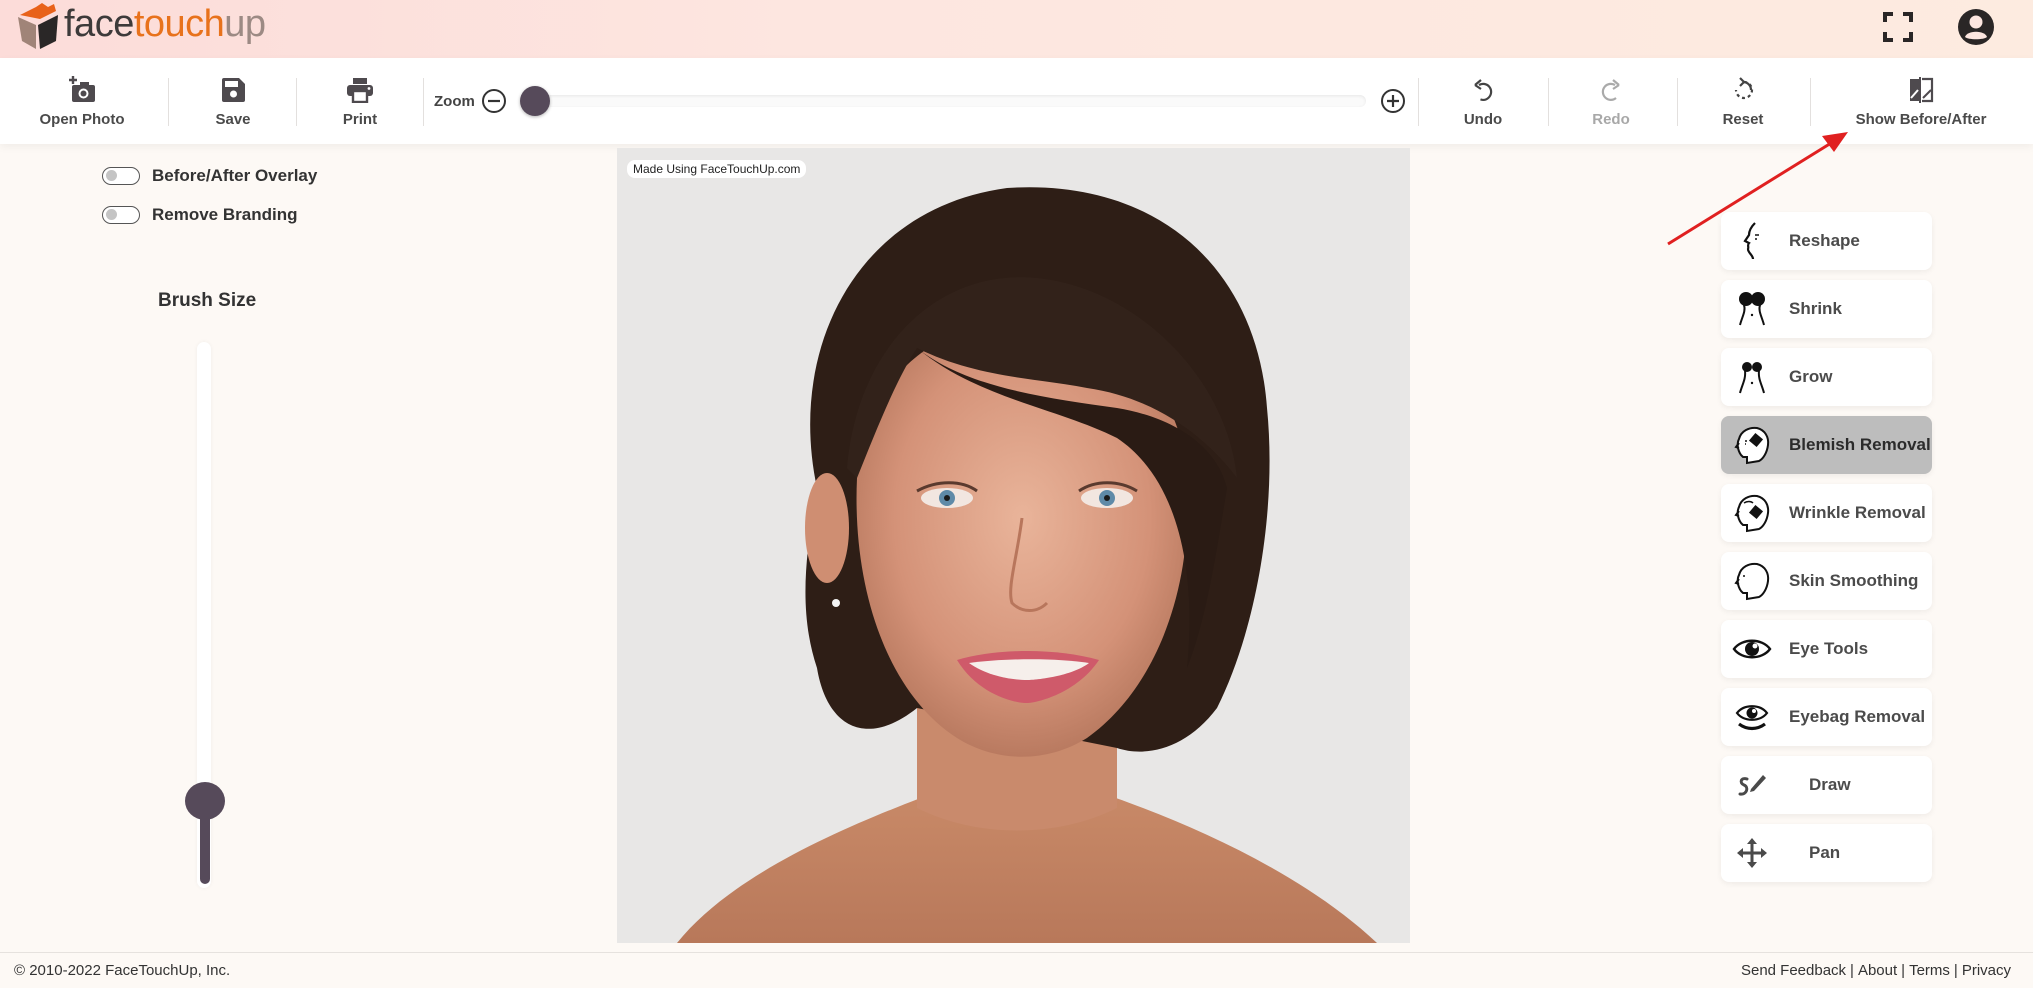 This screenshot has width=2033, height=988. What do you see at coordinates (235, 175) in the screenshot?
I see `toggle-label: Before/After Overlay` at bounding box center [235, 175].